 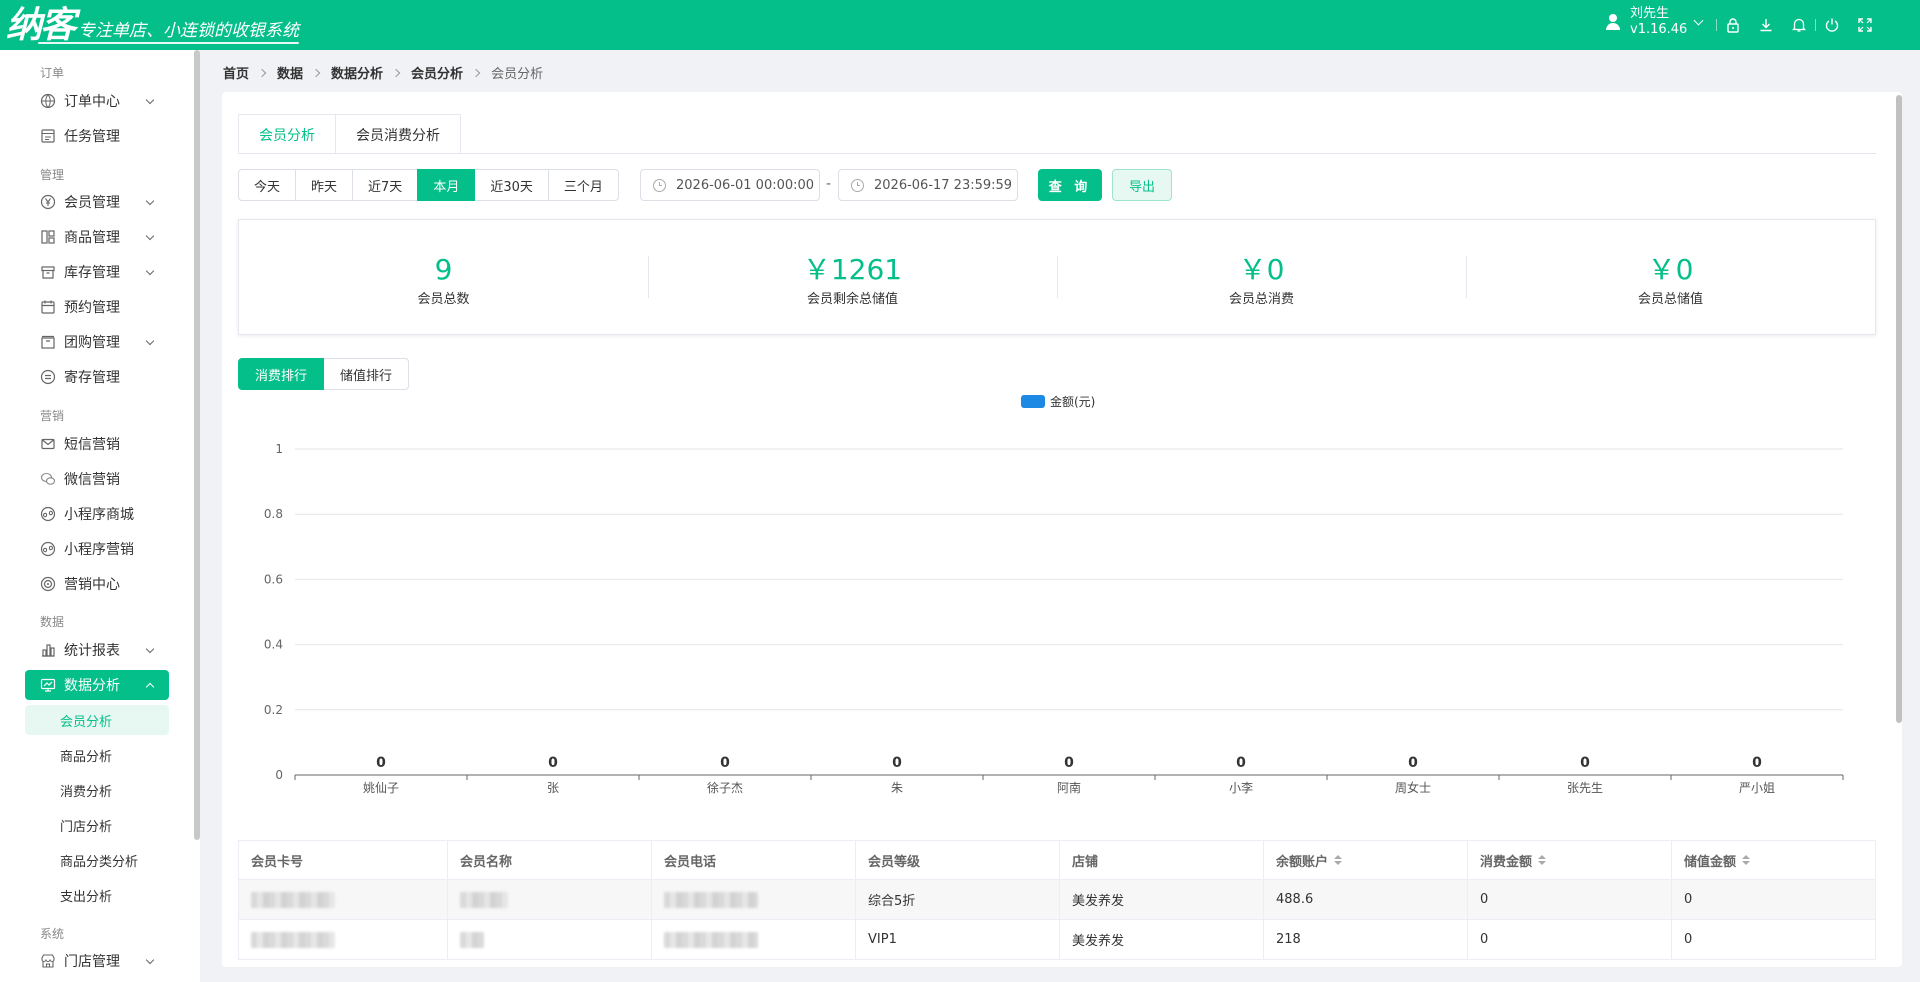 I want to click on recharge-ranking-button: 储值排行, so click(x=367, y=374).